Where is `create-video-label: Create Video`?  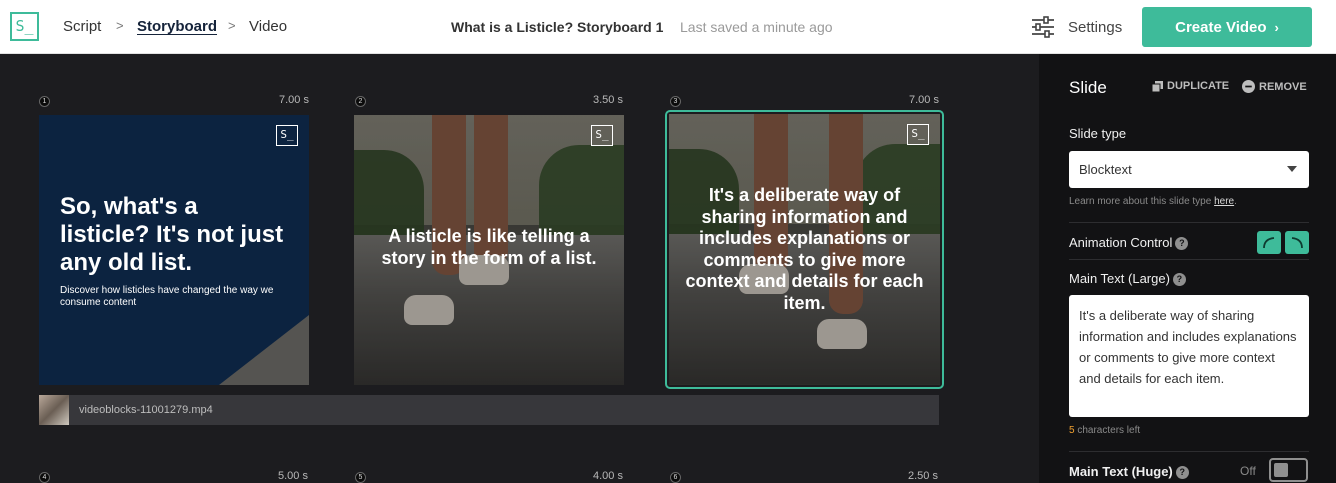
create-video-label: Create Video is located at coordinates (1221, 27).